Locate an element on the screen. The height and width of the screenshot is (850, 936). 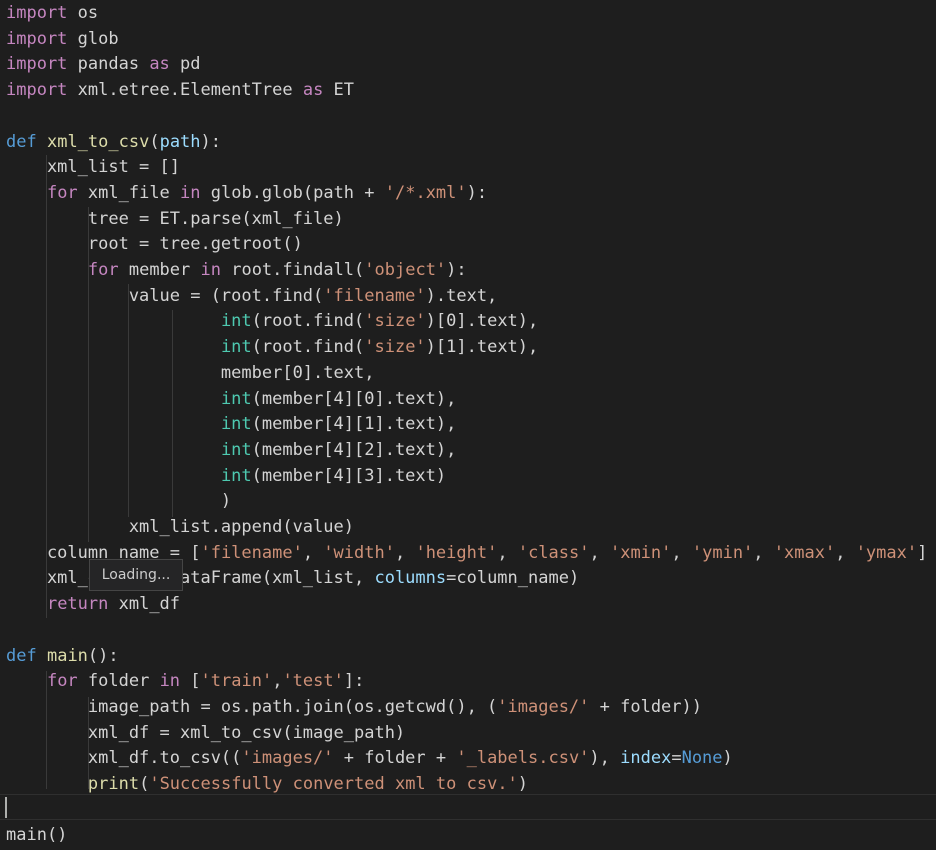
code-token: (): is located at coordinates (103, 655).